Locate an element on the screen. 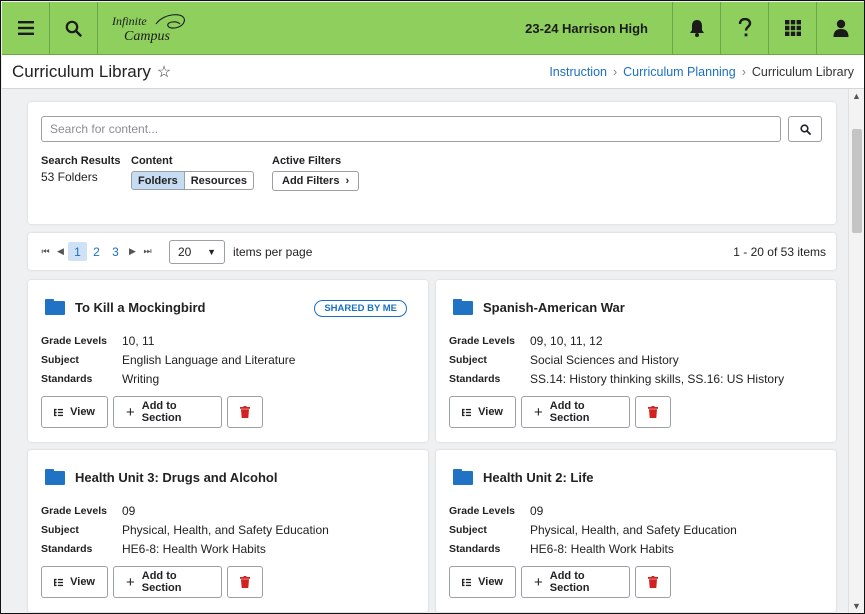 This screenshot has width=865, height=614. scroll-down-icon: ▼ is located at coordinates (856, 606).